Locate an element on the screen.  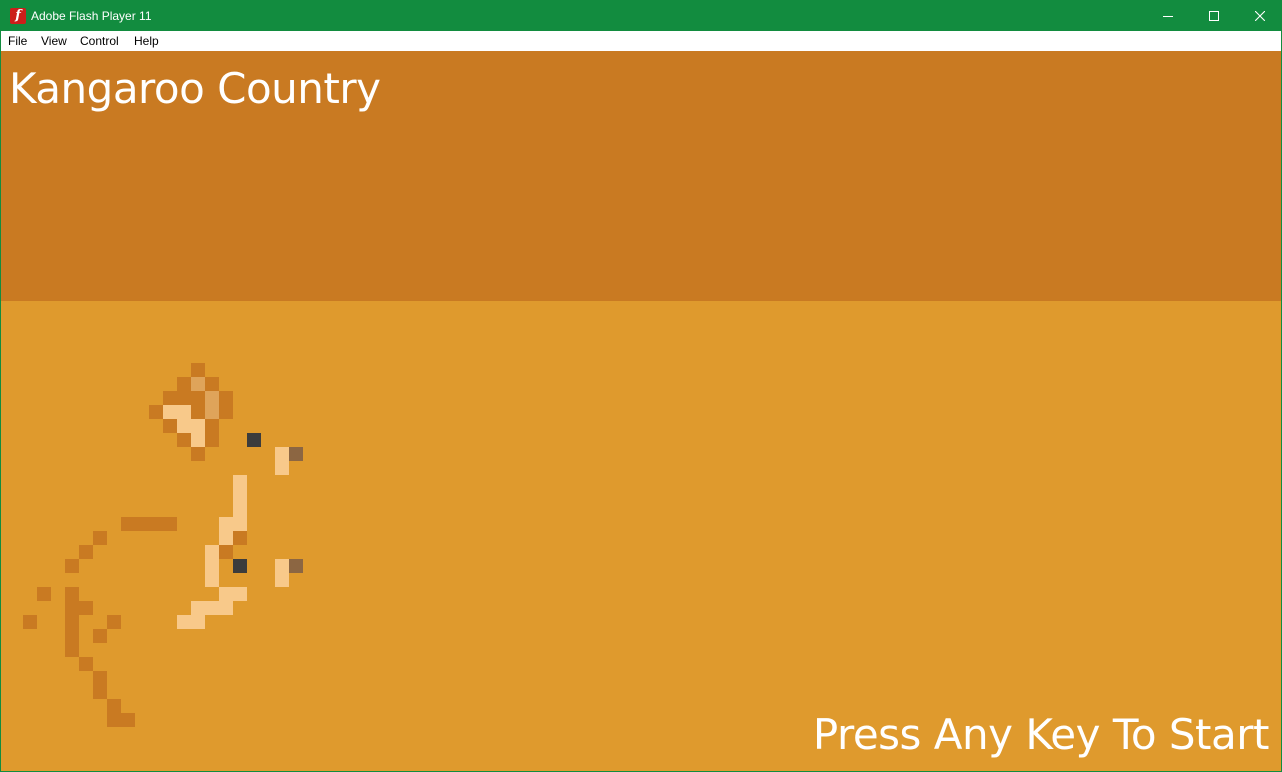
menu-view: View is located at coordinates (54, 41).